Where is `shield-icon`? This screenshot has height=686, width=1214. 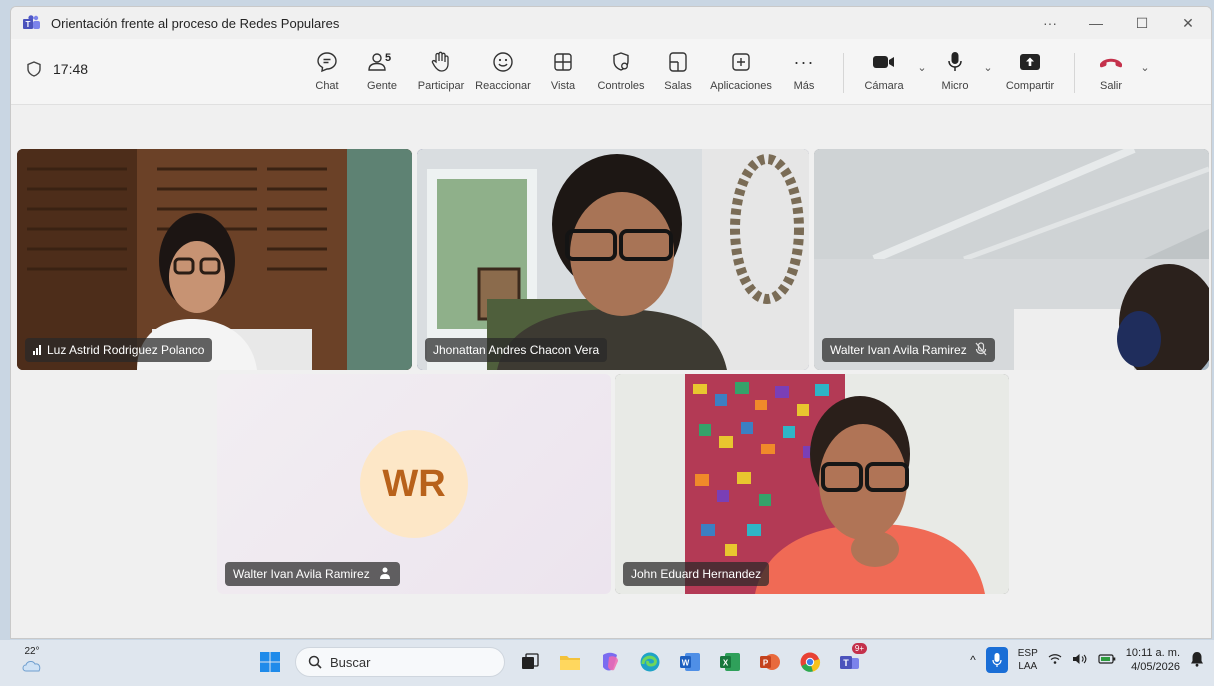
shield-icon is located at coordinates (34, 69).